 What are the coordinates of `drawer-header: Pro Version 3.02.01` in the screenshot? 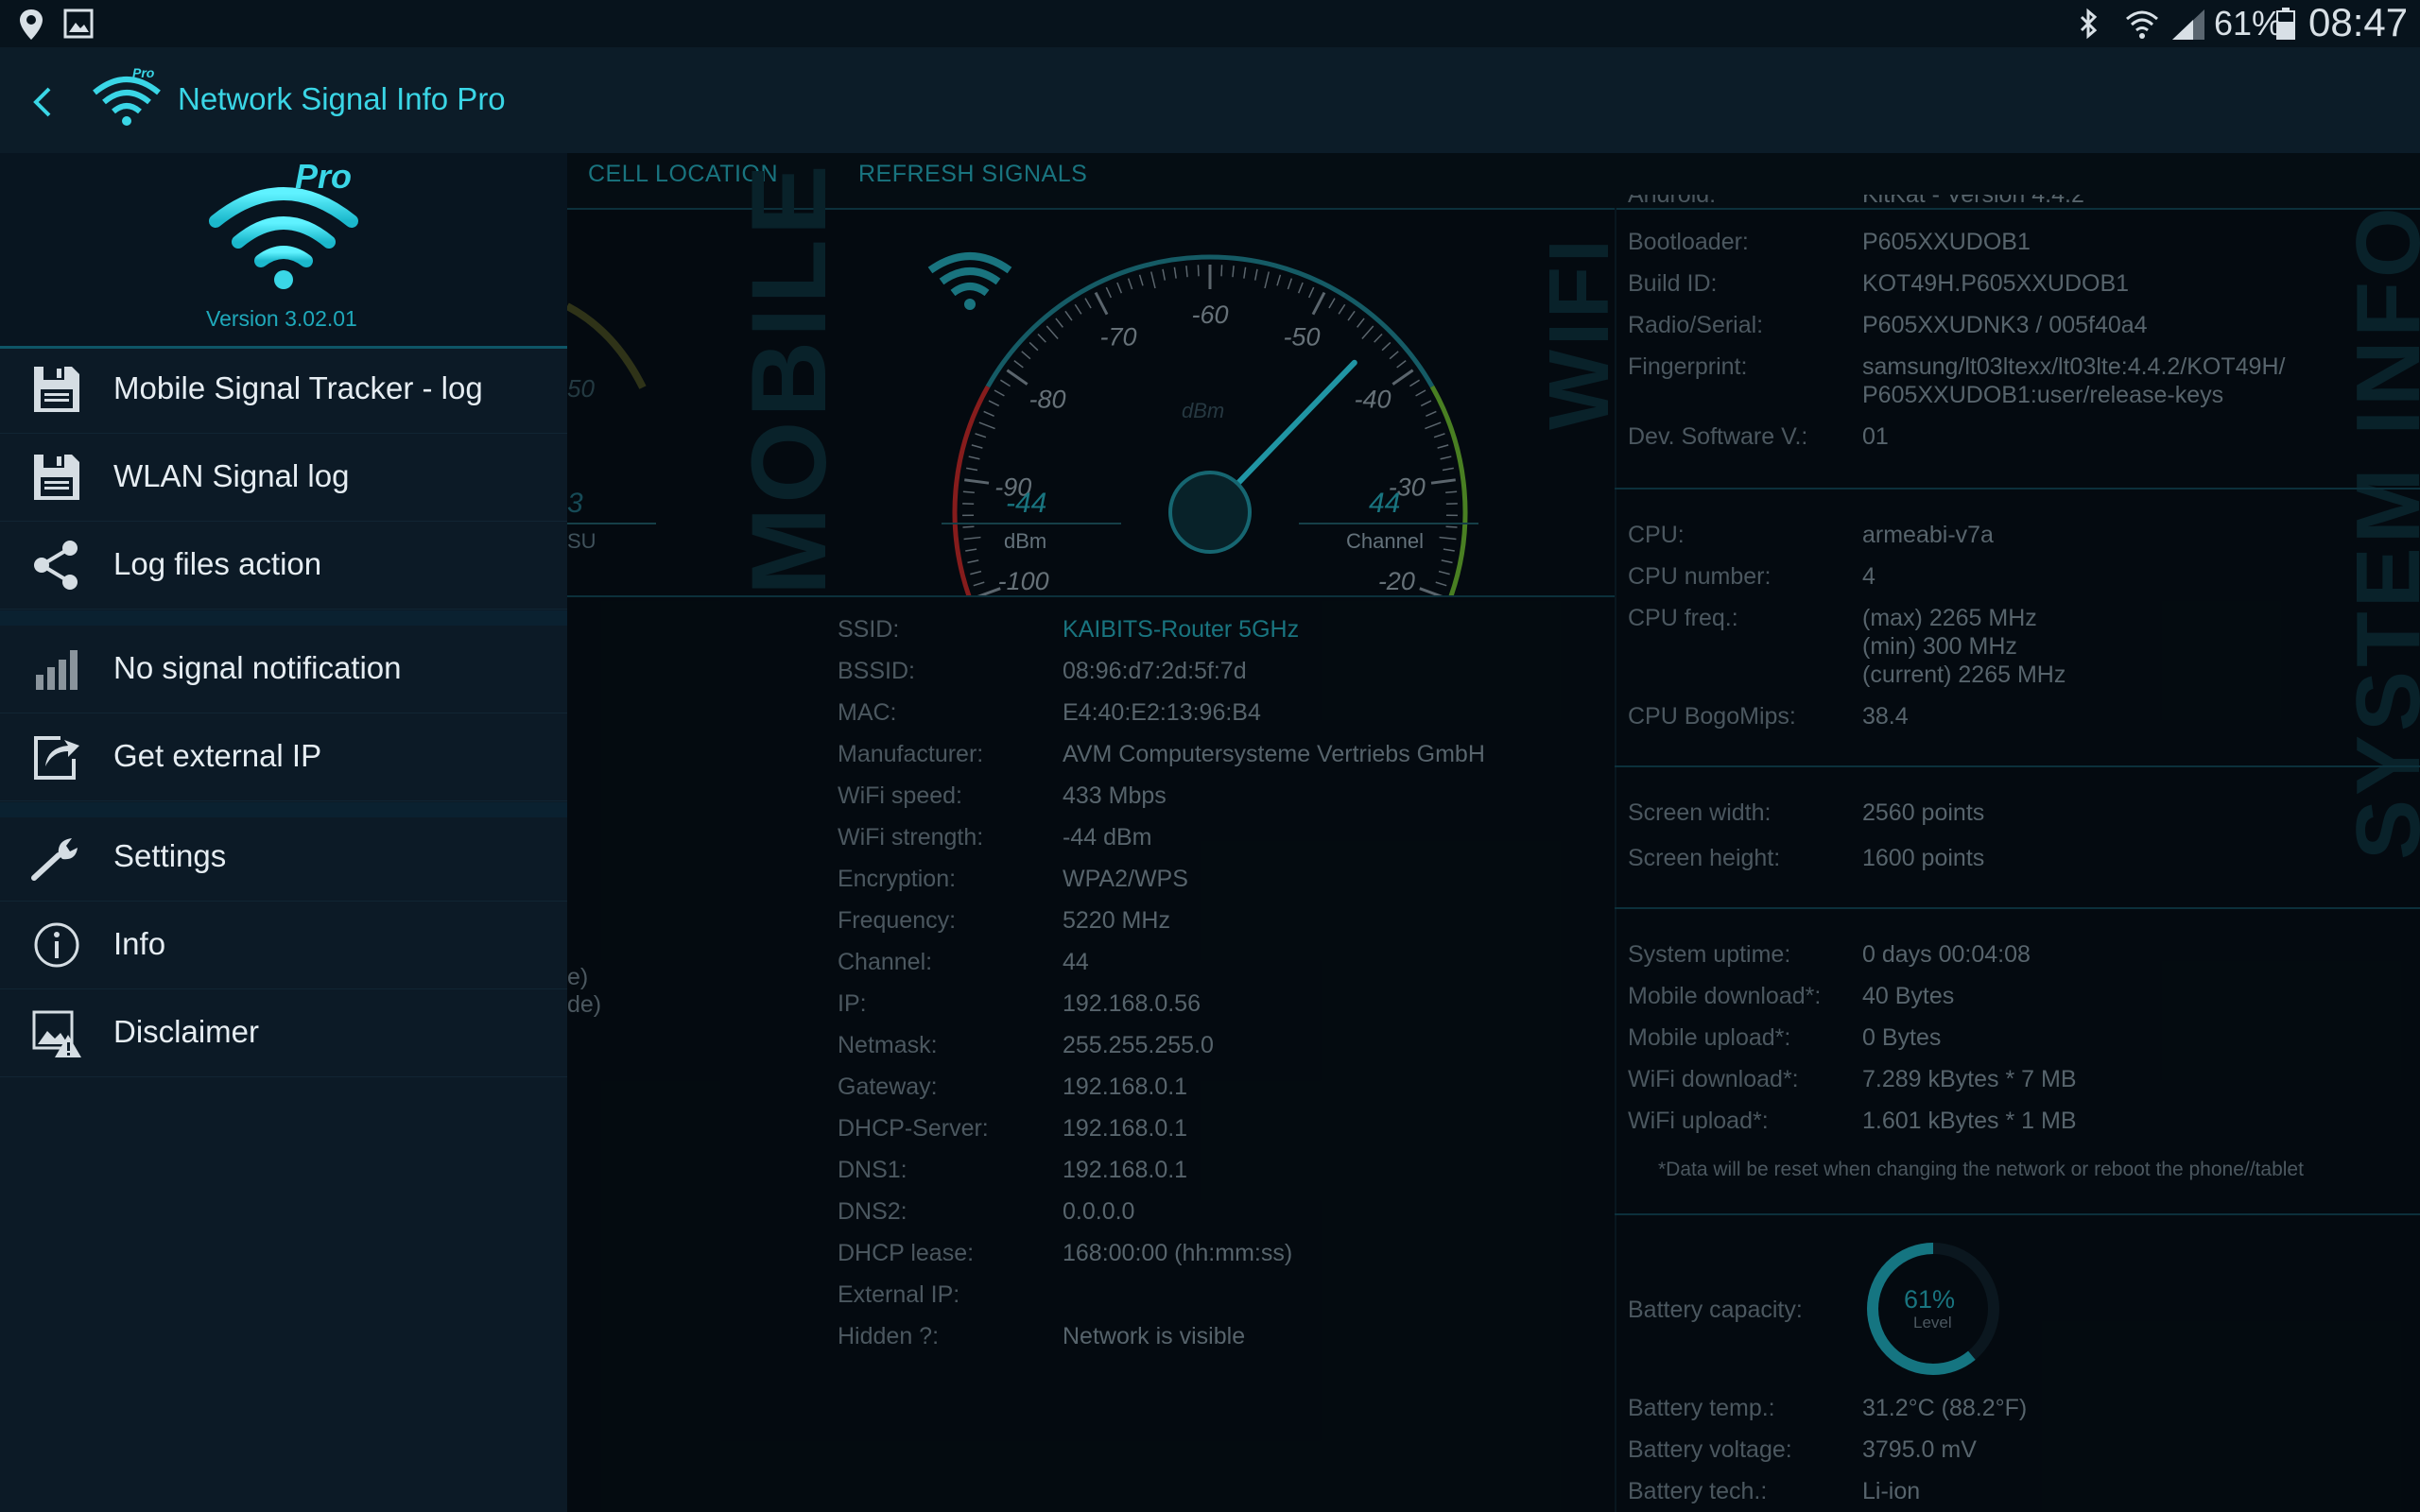 It's located at (283, 251).